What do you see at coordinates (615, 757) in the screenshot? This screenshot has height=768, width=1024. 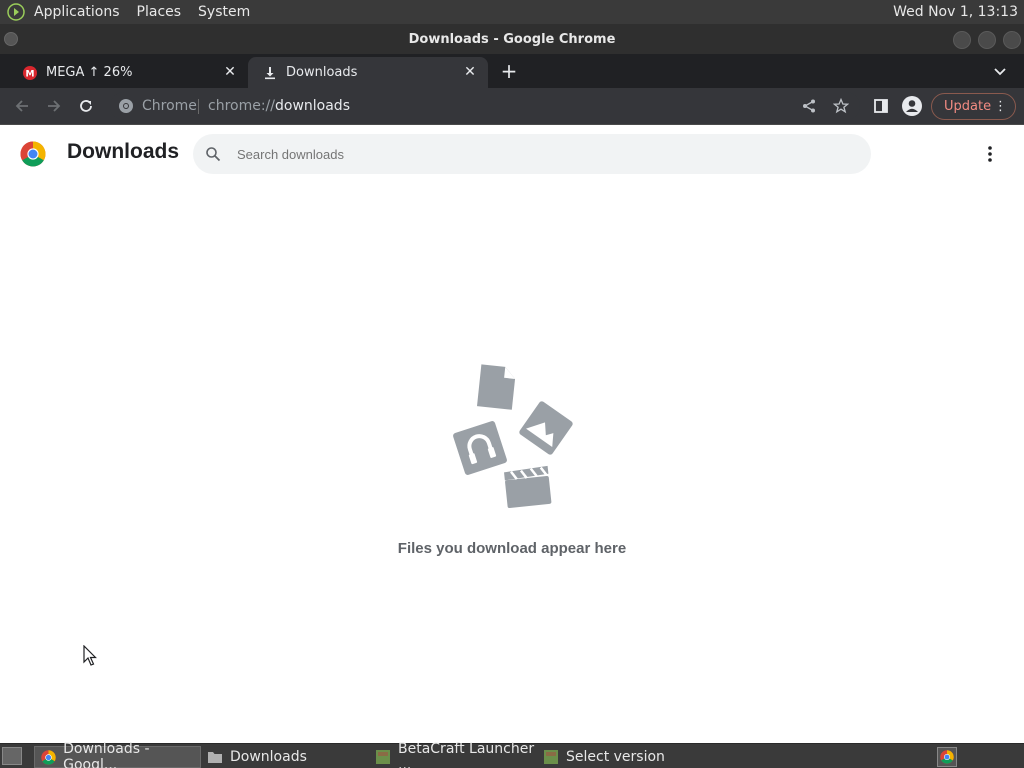 I see `taskbar-item-label: Select version` at bounding box center [615, 757].